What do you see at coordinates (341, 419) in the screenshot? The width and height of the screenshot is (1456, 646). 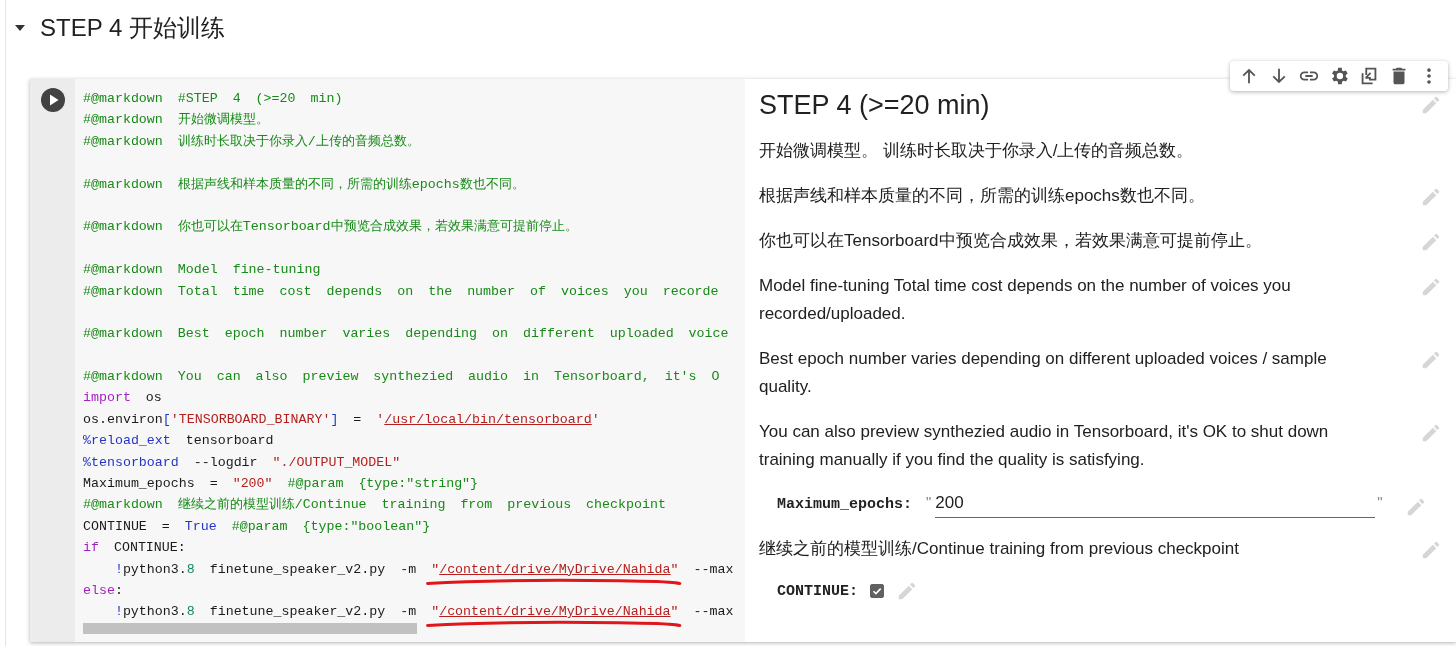 I see `code-line: os.environ['TENSORBOARD_BINARY'] = '/usr/local/bin/tensorboard'` at bounding box center [341, 419].